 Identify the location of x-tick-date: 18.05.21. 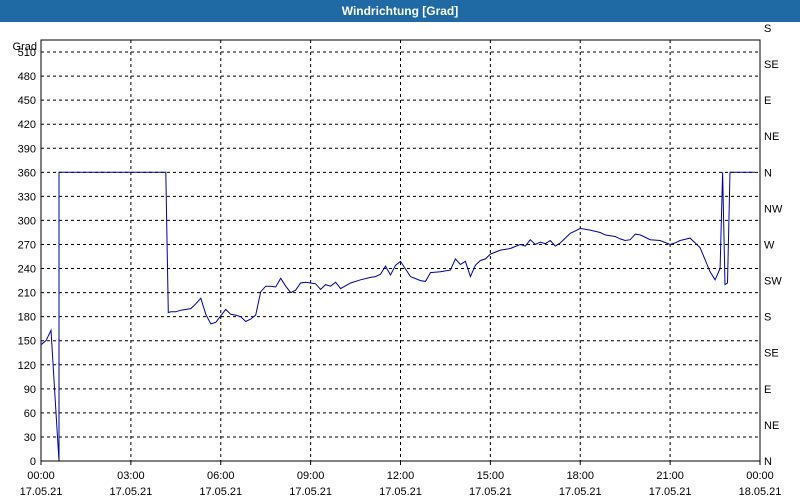
(760, 492).